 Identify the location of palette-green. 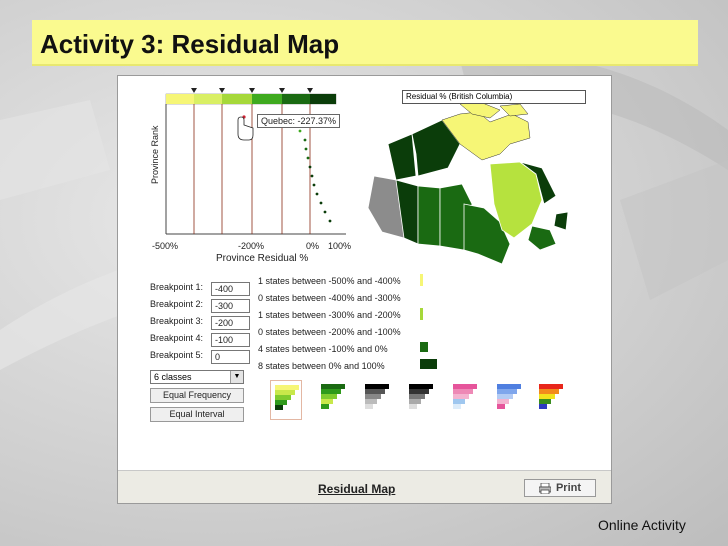
(333, 400).